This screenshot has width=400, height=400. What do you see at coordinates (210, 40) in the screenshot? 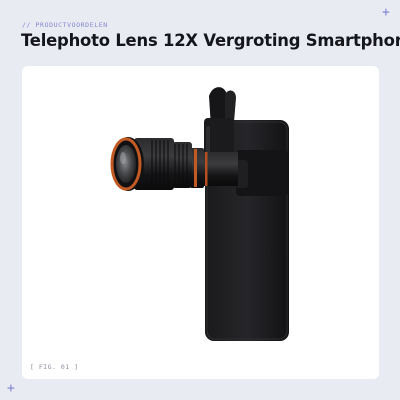
I see `page-title: Telephoto Lens 12X Vergroting Smartphone` at bounding box center [210, 40].